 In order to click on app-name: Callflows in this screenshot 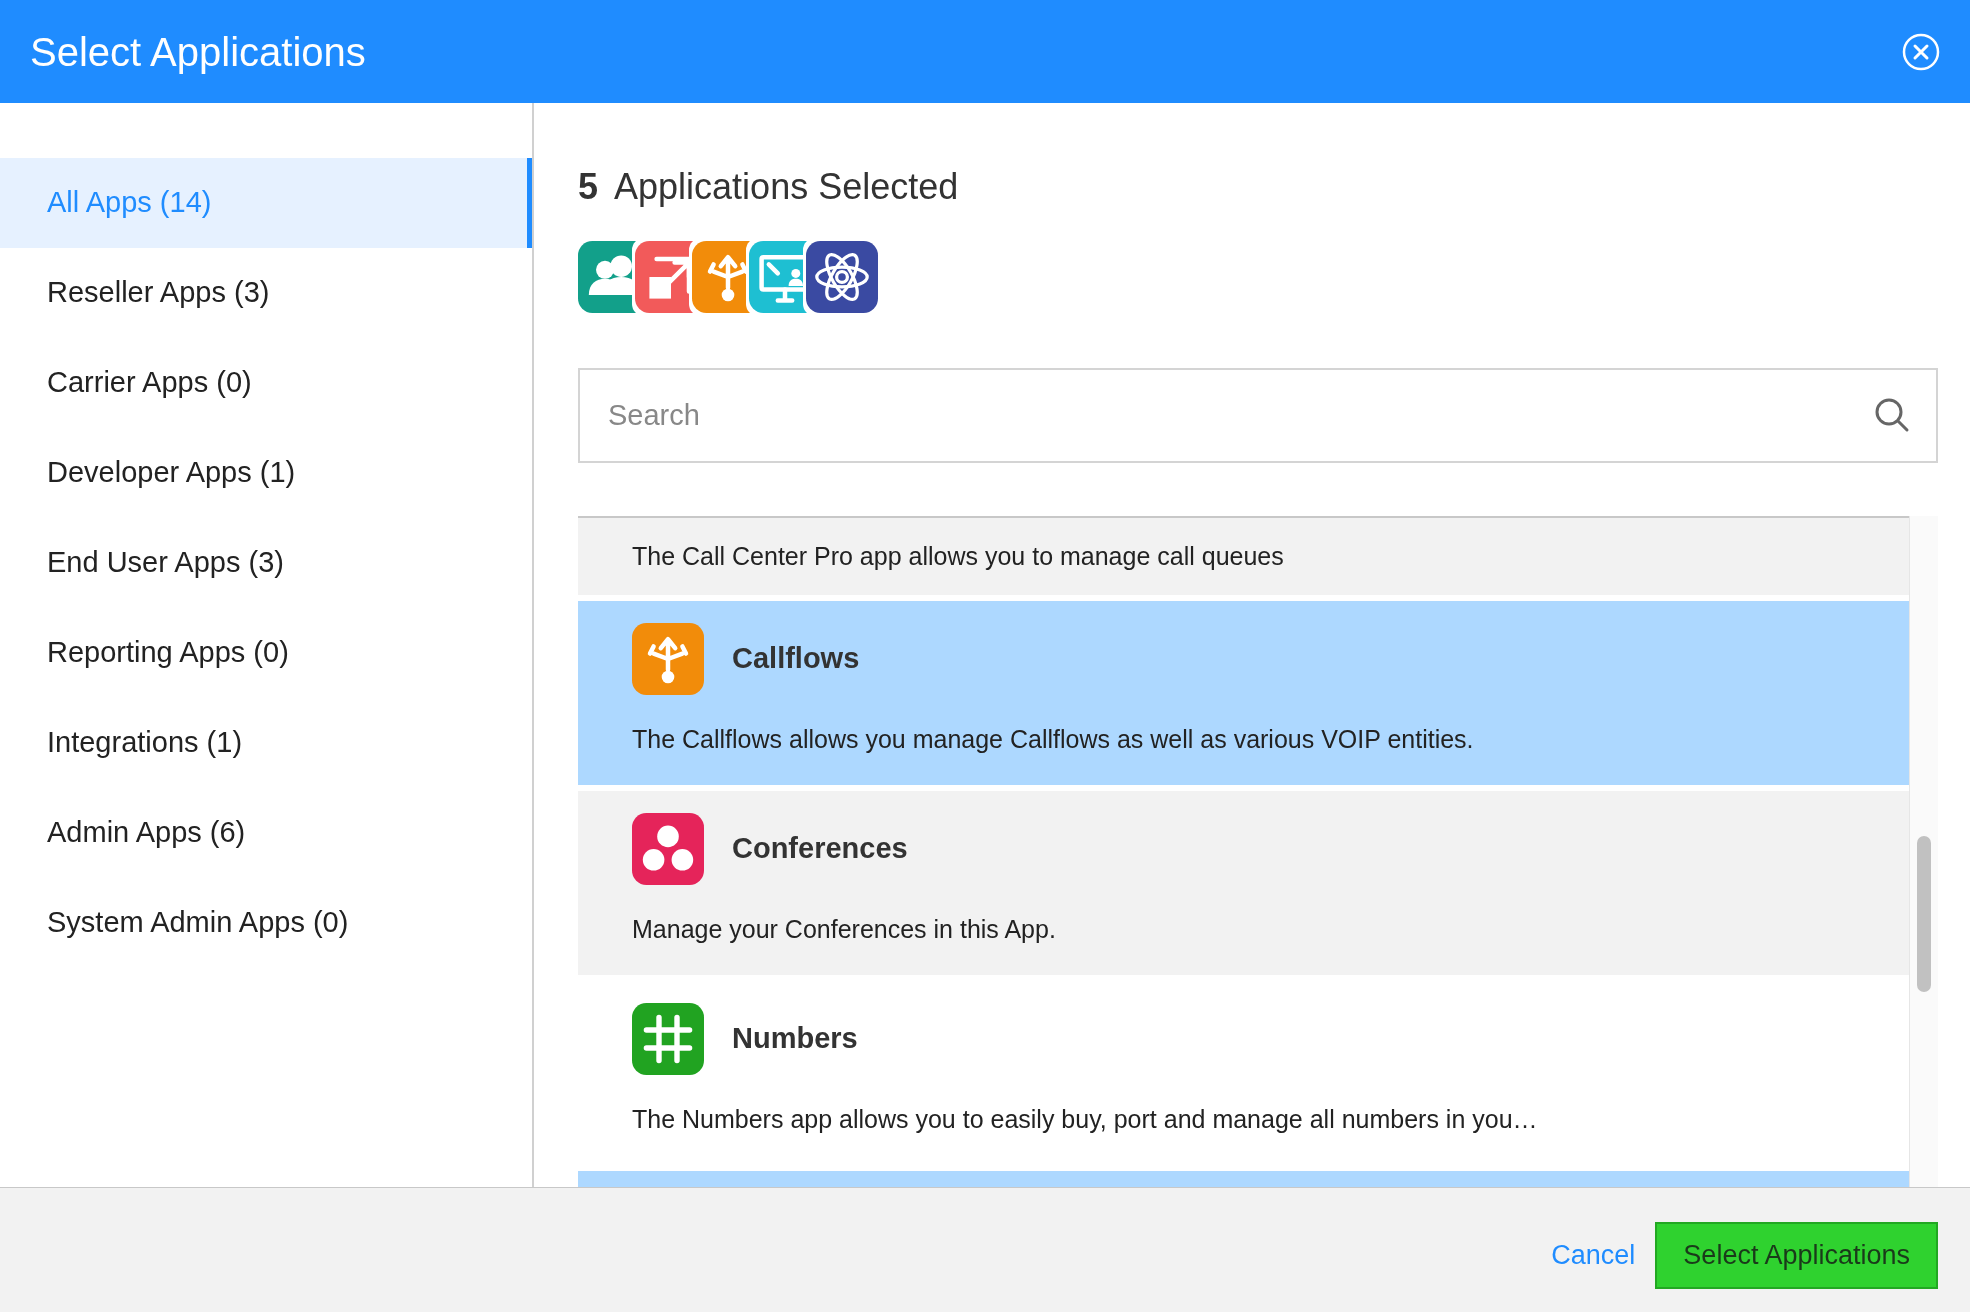, I will do `click(796, 659)`.